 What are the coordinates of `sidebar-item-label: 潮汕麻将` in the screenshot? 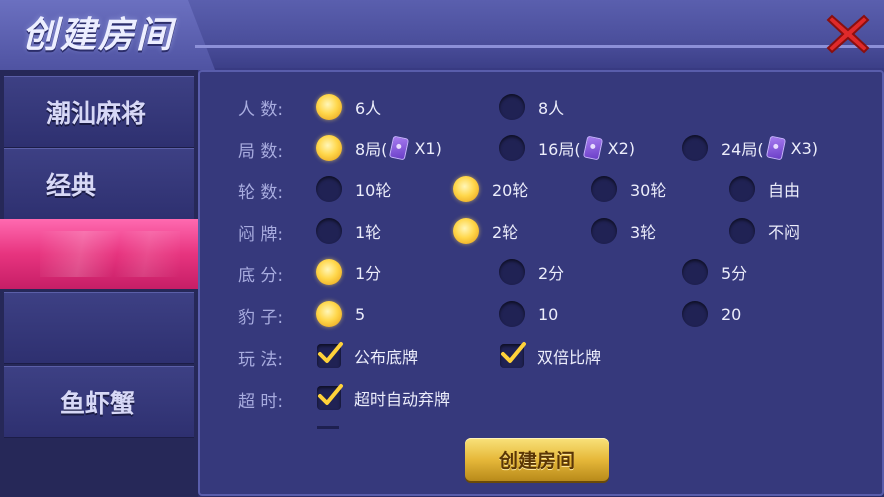 It's located at (96, 113).